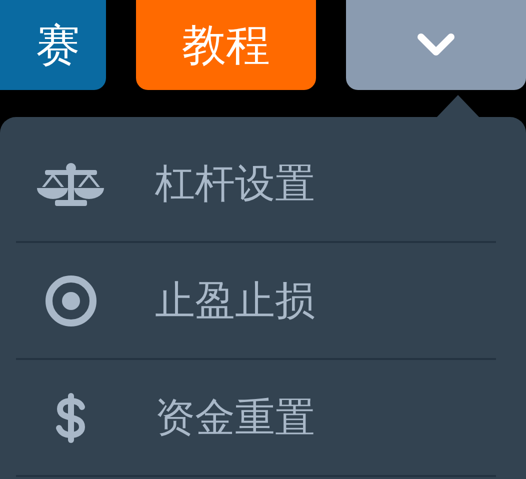 The height and width of the screenshot is (479, 526). Describe the element at coordinates (71, 300) in the screenshot. I see `target-icon` at that location.